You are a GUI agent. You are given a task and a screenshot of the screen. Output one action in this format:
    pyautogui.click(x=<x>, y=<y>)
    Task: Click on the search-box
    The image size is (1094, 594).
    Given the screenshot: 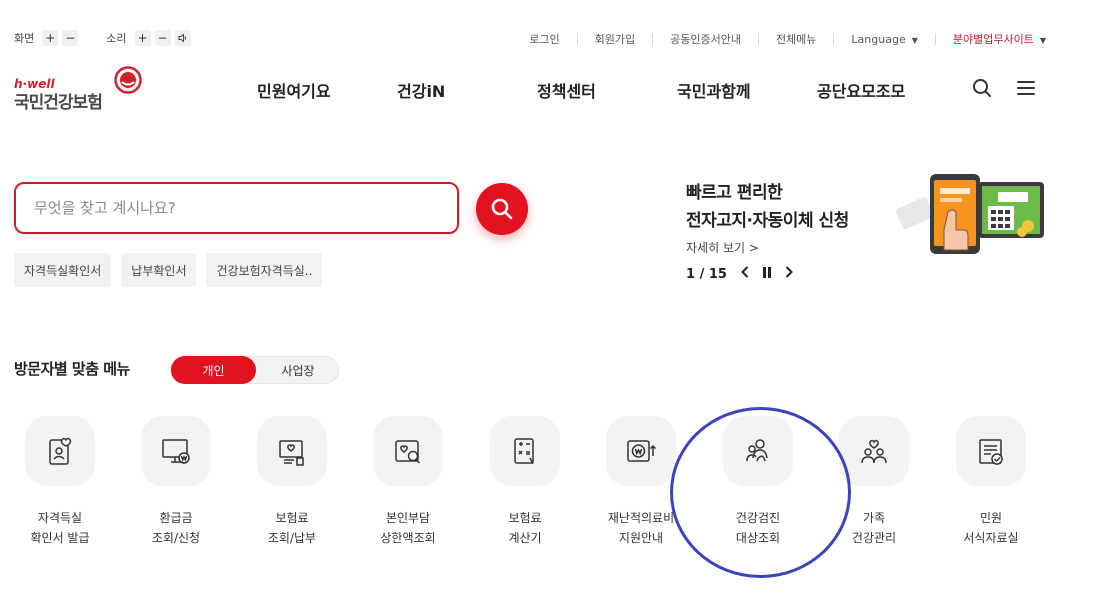 What is the action you would take?
    pyautogui.click(x=236, y=208)
    